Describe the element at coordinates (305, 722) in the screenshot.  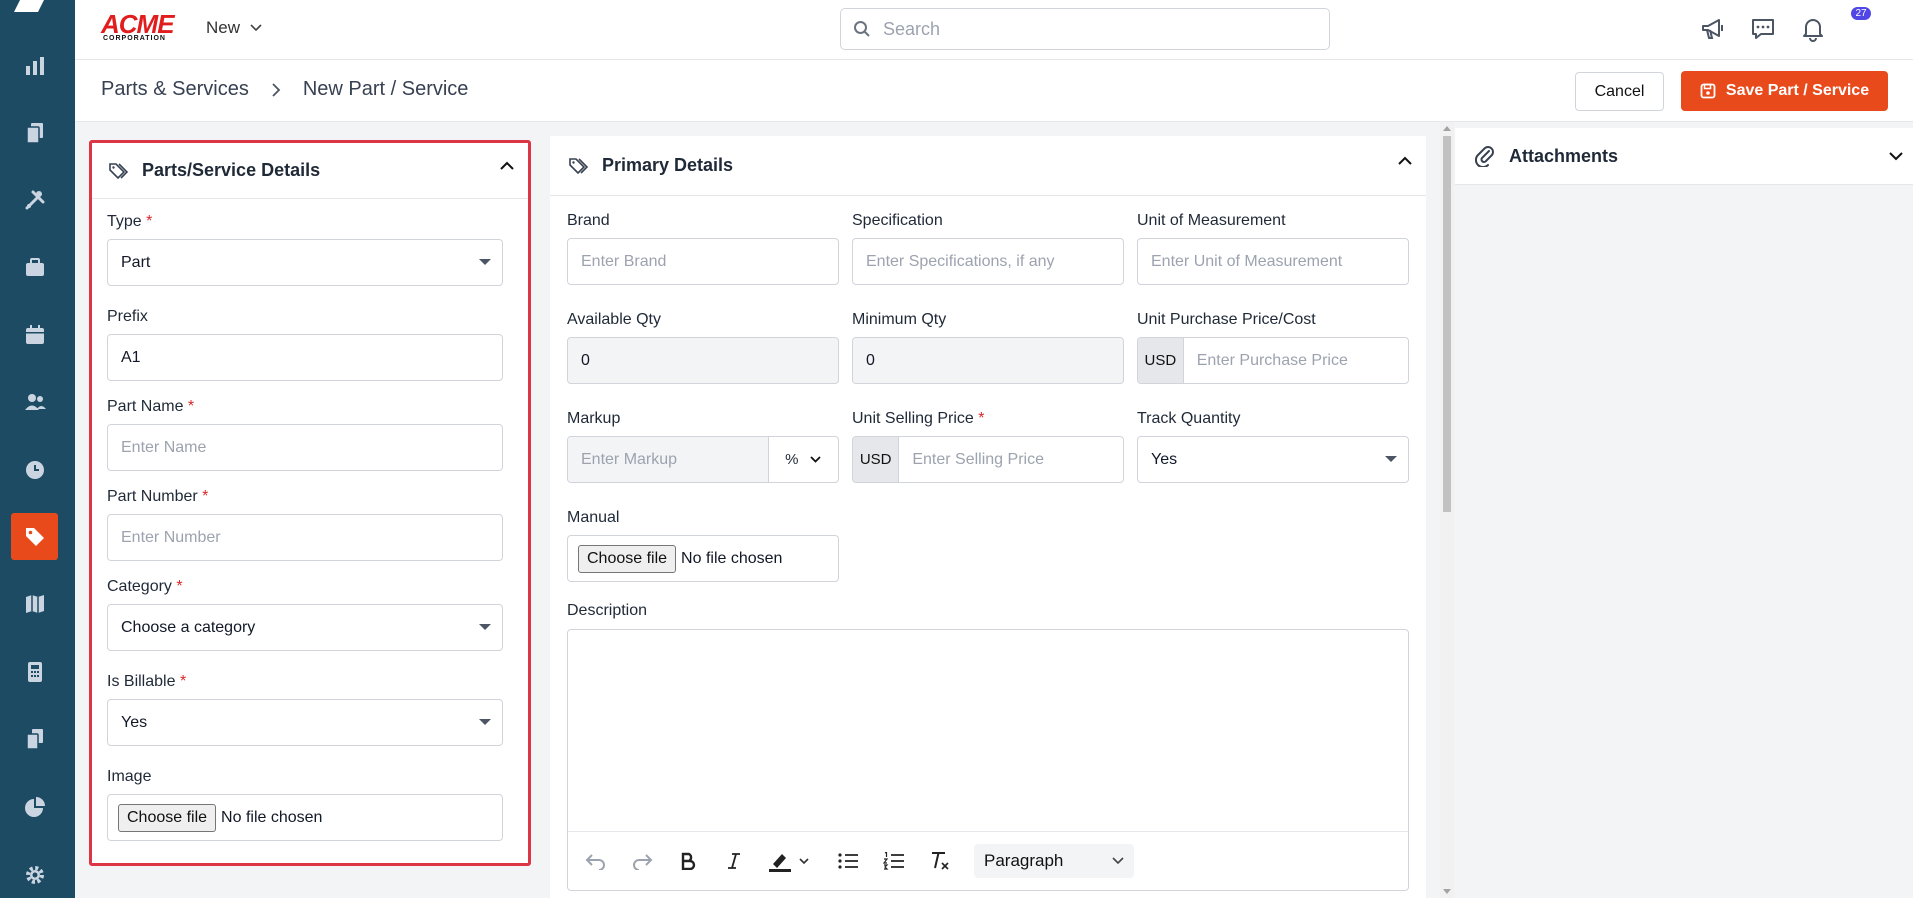
I see `billable-select: Yes` at that location.